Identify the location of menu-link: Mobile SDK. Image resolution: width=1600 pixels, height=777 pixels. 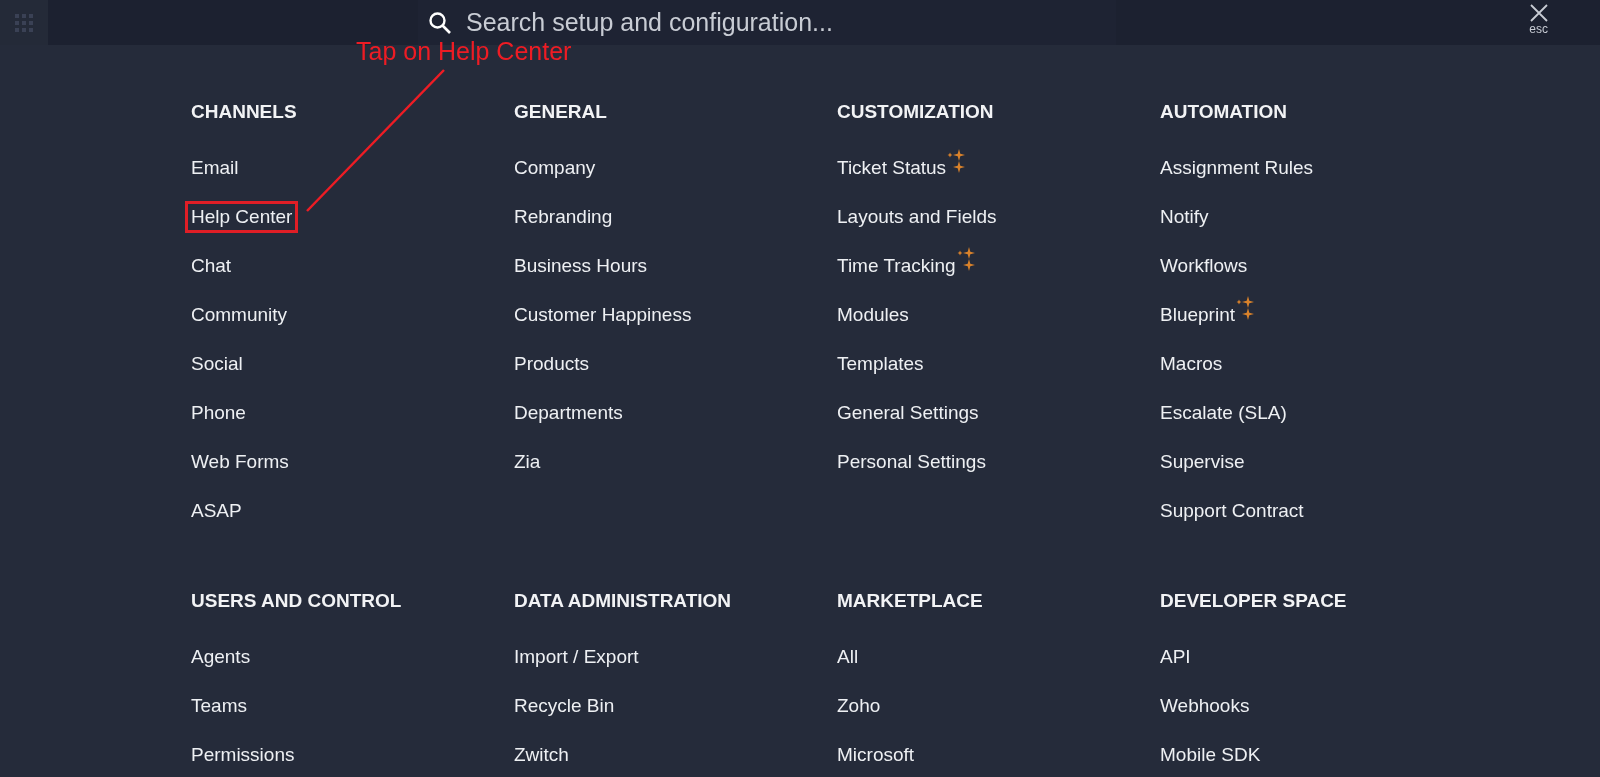
(1210, 755).